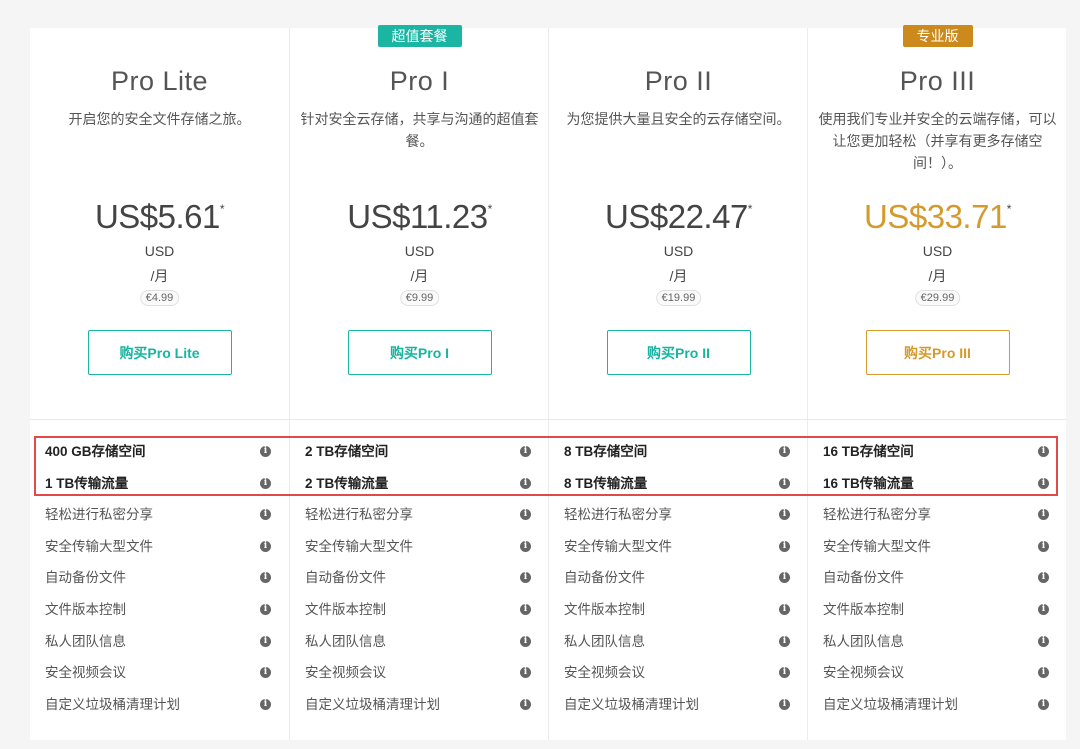 The height and width of the screenshot is (749, 1080). What do you see at coordinates (937, 452) in the screenshot?
I see `feature-storage: 16 TB存储空间 i` at bounding box center [937, 452].